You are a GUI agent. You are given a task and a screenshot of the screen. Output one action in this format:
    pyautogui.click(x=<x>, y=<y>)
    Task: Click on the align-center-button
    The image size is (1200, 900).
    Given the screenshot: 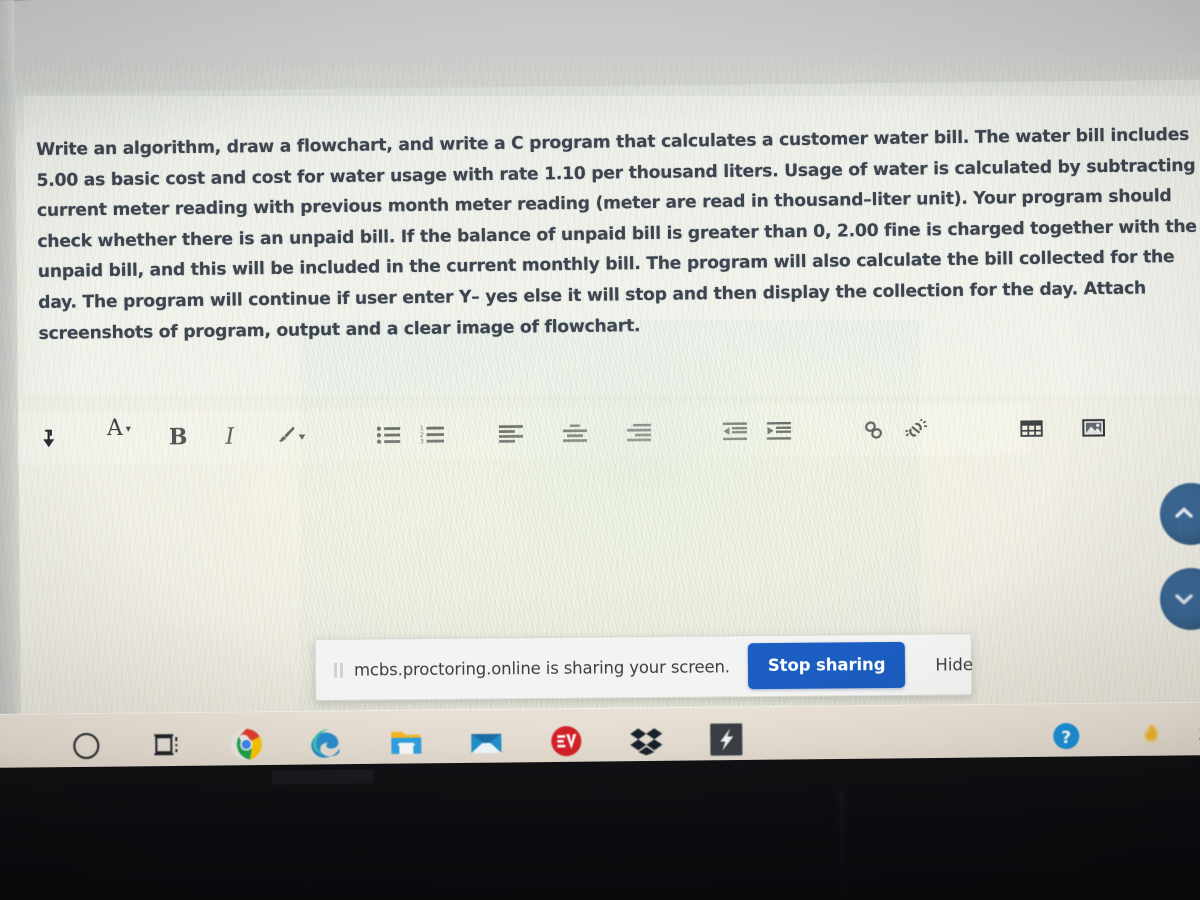 What is the action you would take?
    pyautogui.click(x=575, y=433)
    